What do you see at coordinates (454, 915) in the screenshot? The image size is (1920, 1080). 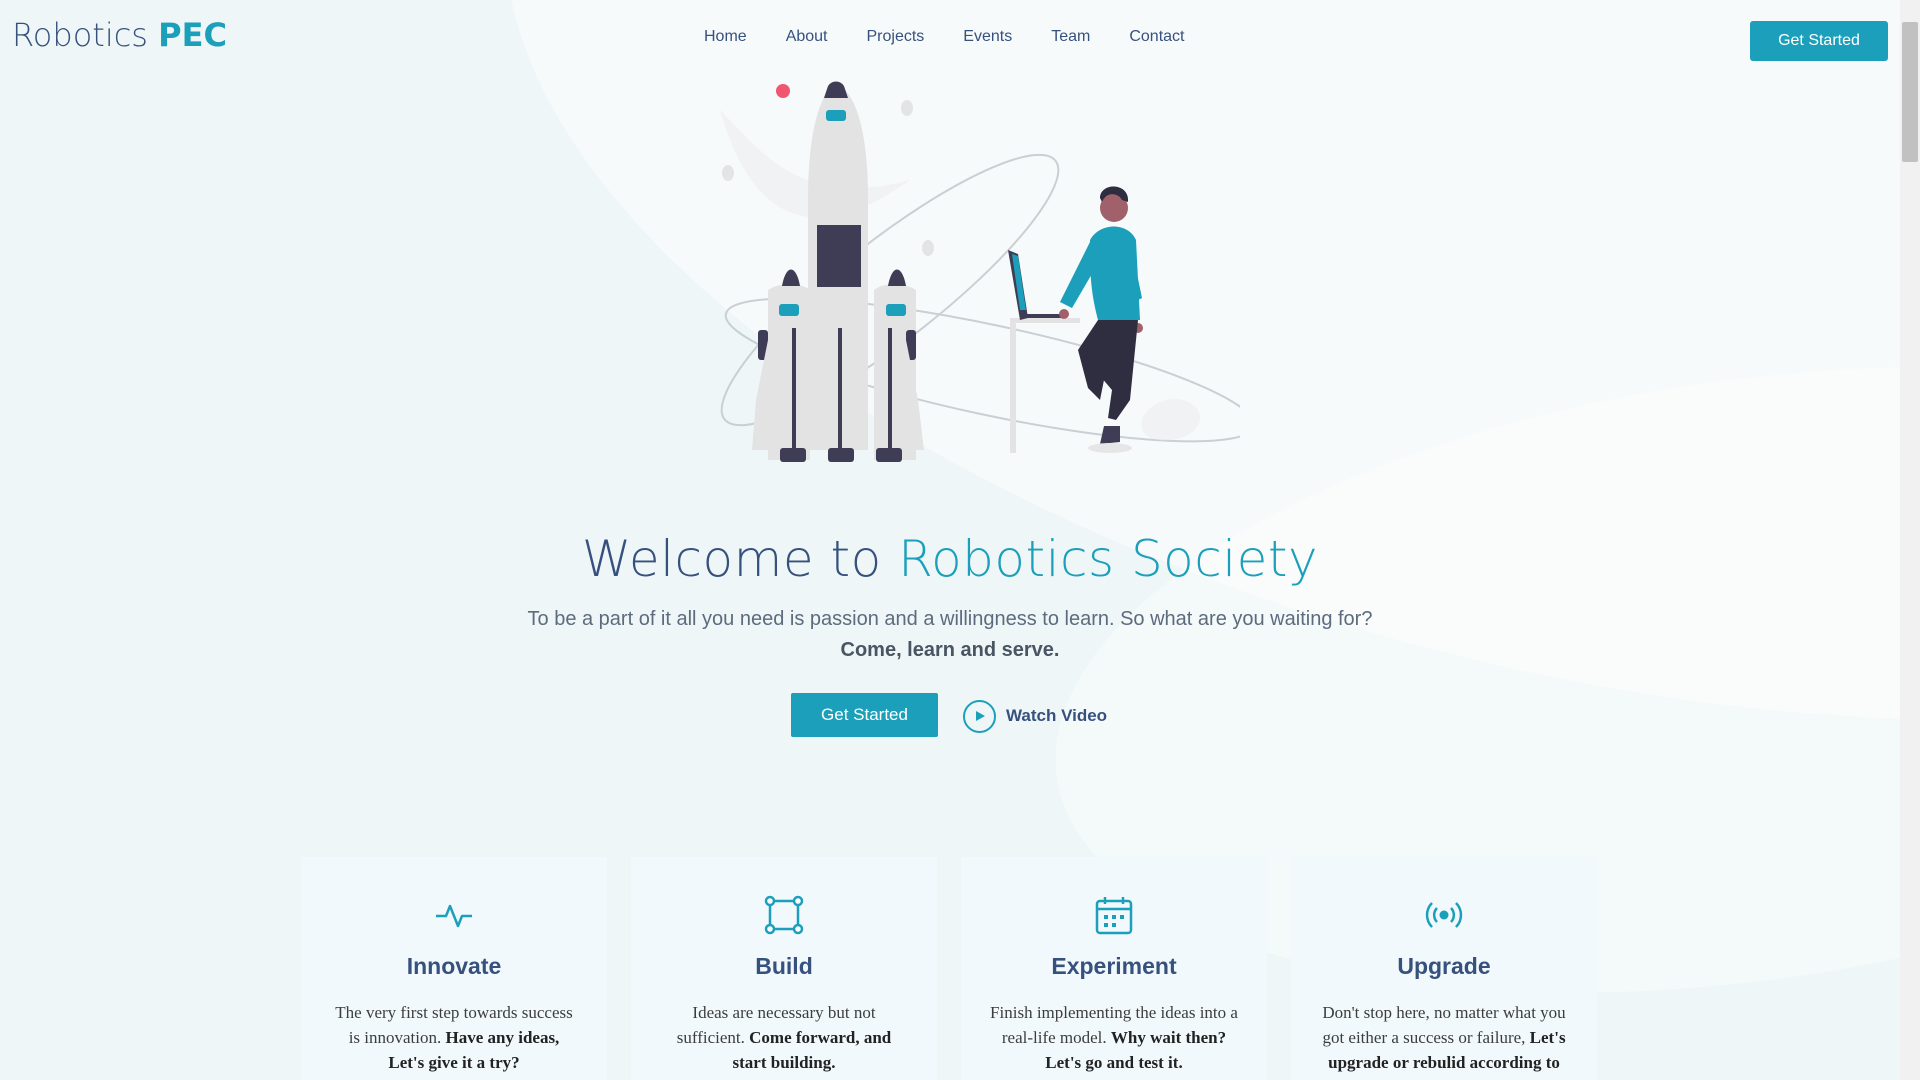 I see `activity-icon` at bounding box center [454, 915].